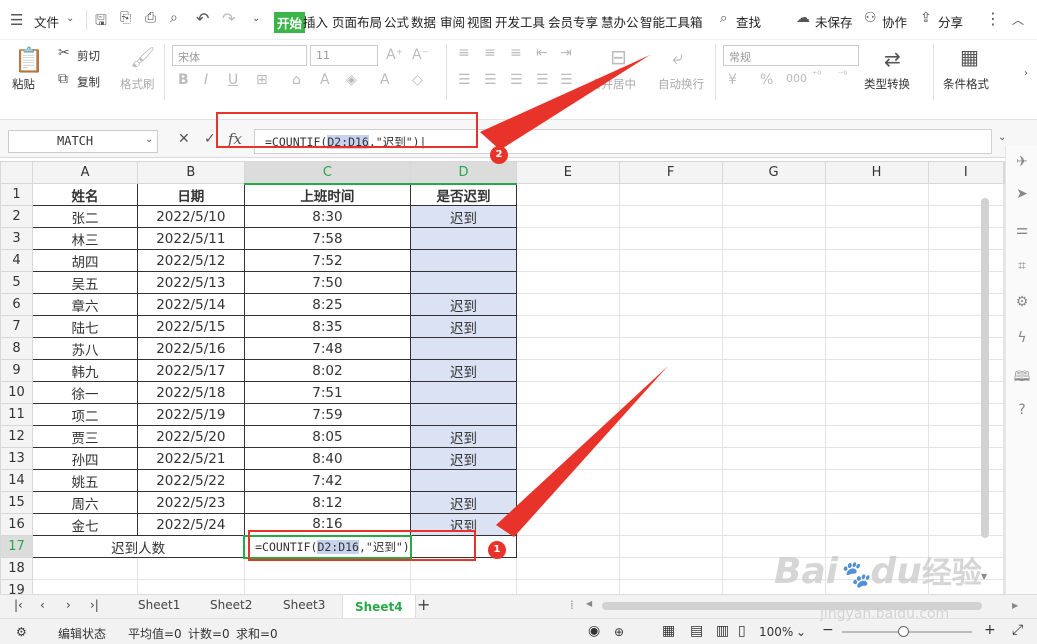 The height and width of the screenshot is (644, 1037). What do you see at coordinates (327, 458) in the screenshot?
I see `data-cell: 8:40` at bounding box center [327, 458].